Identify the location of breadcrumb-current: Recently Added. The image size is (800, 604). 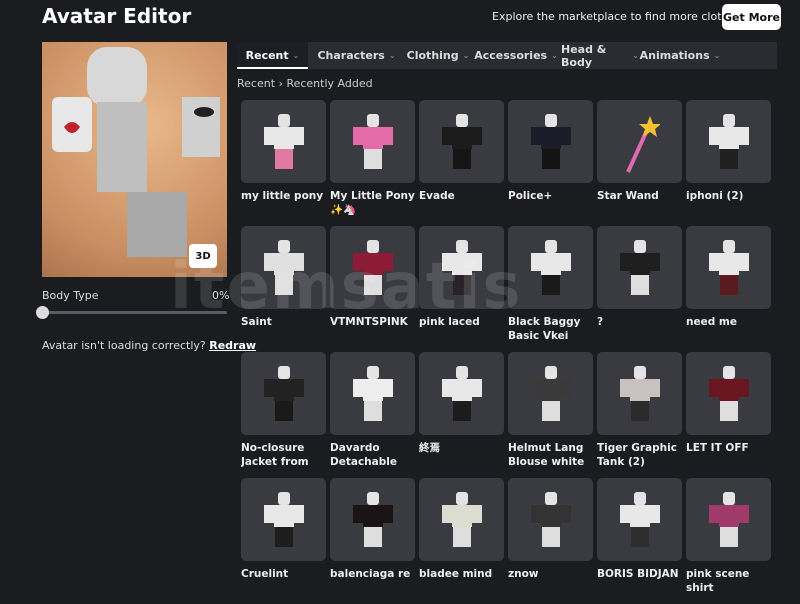
(329, 83).